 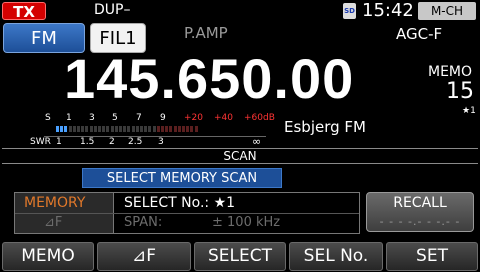 I want to click on swr-scale-tick: 2.5, so click(x=135, y=142).